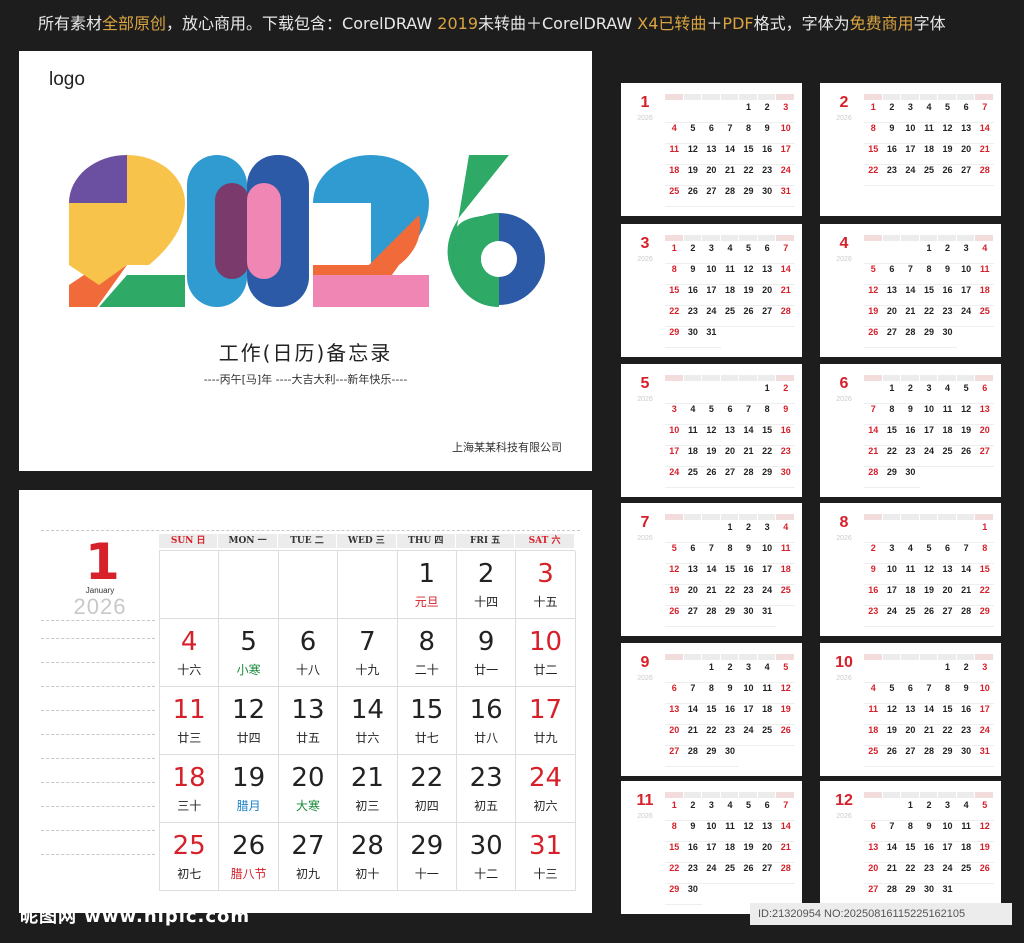 This screenshot has height=943, width=1024. Describe the element at coordinates (881, 914) in the screenshot. I see `watermark-right: ID:21320954 NO:20250816115225162105` at that location.